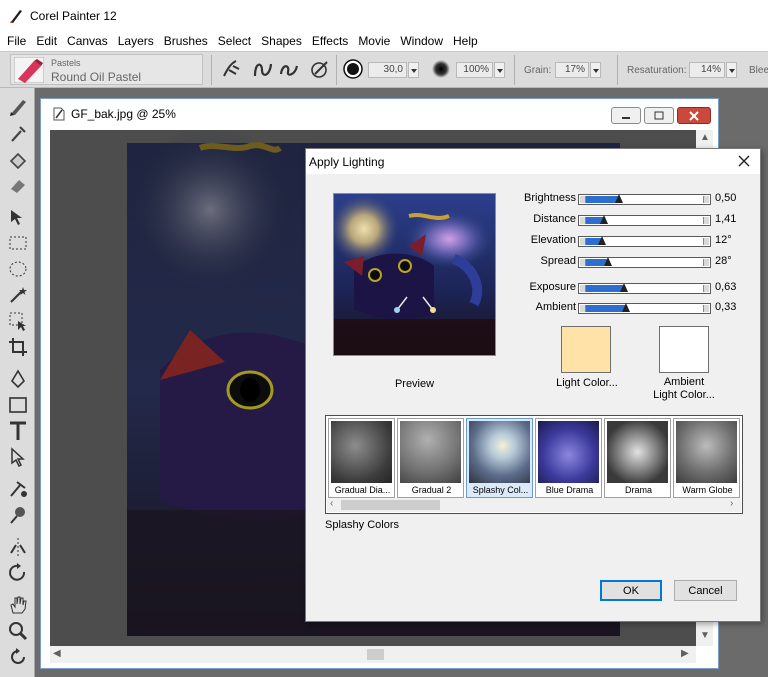  I want to click on cloner-tool-icon, so click(18, 489).